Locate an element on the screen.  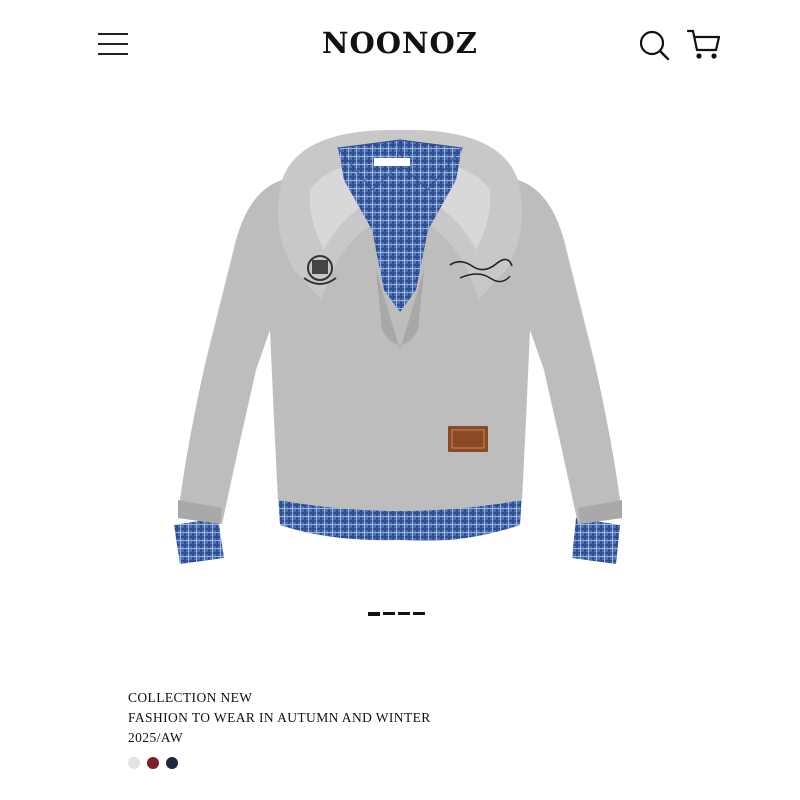
color-swatch-navy is located at coordinates (172, 763).